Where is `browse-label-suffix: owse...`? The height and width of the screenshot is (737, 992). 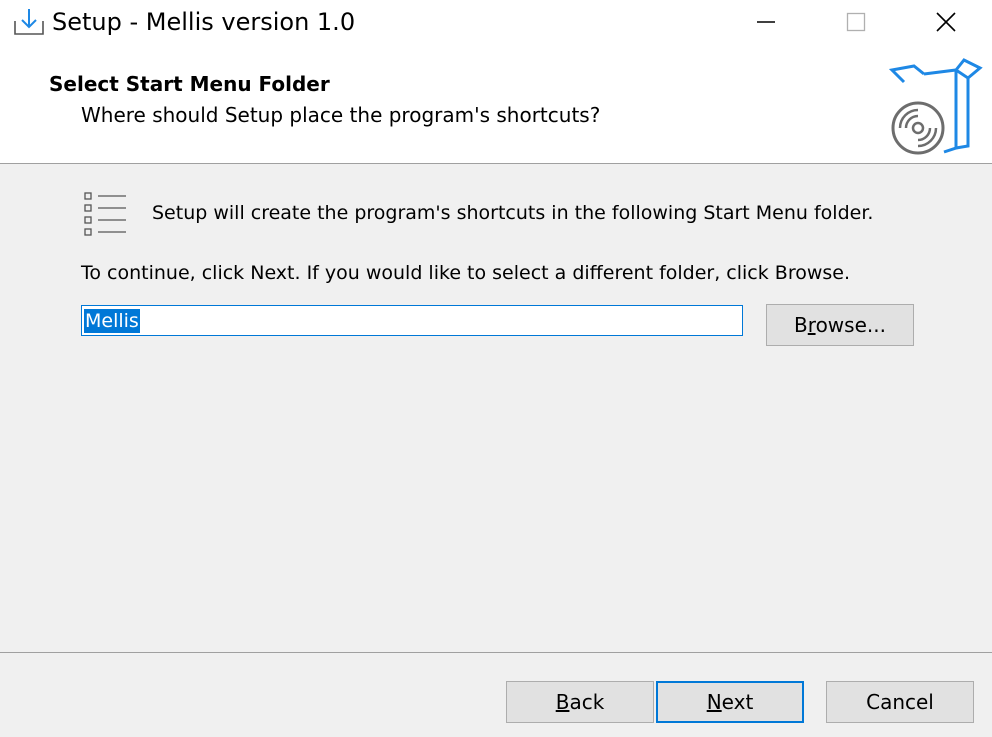 browse-label-suffix: owse... is located at coordinates (850, 325).